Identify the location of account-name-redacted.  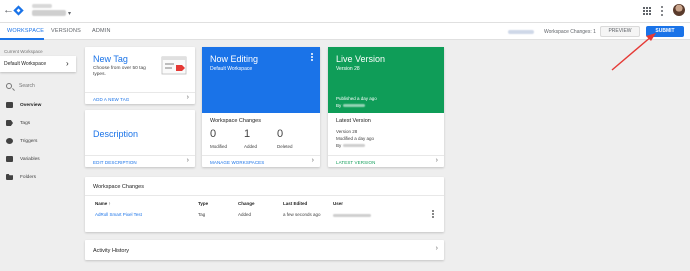
(42, 6).